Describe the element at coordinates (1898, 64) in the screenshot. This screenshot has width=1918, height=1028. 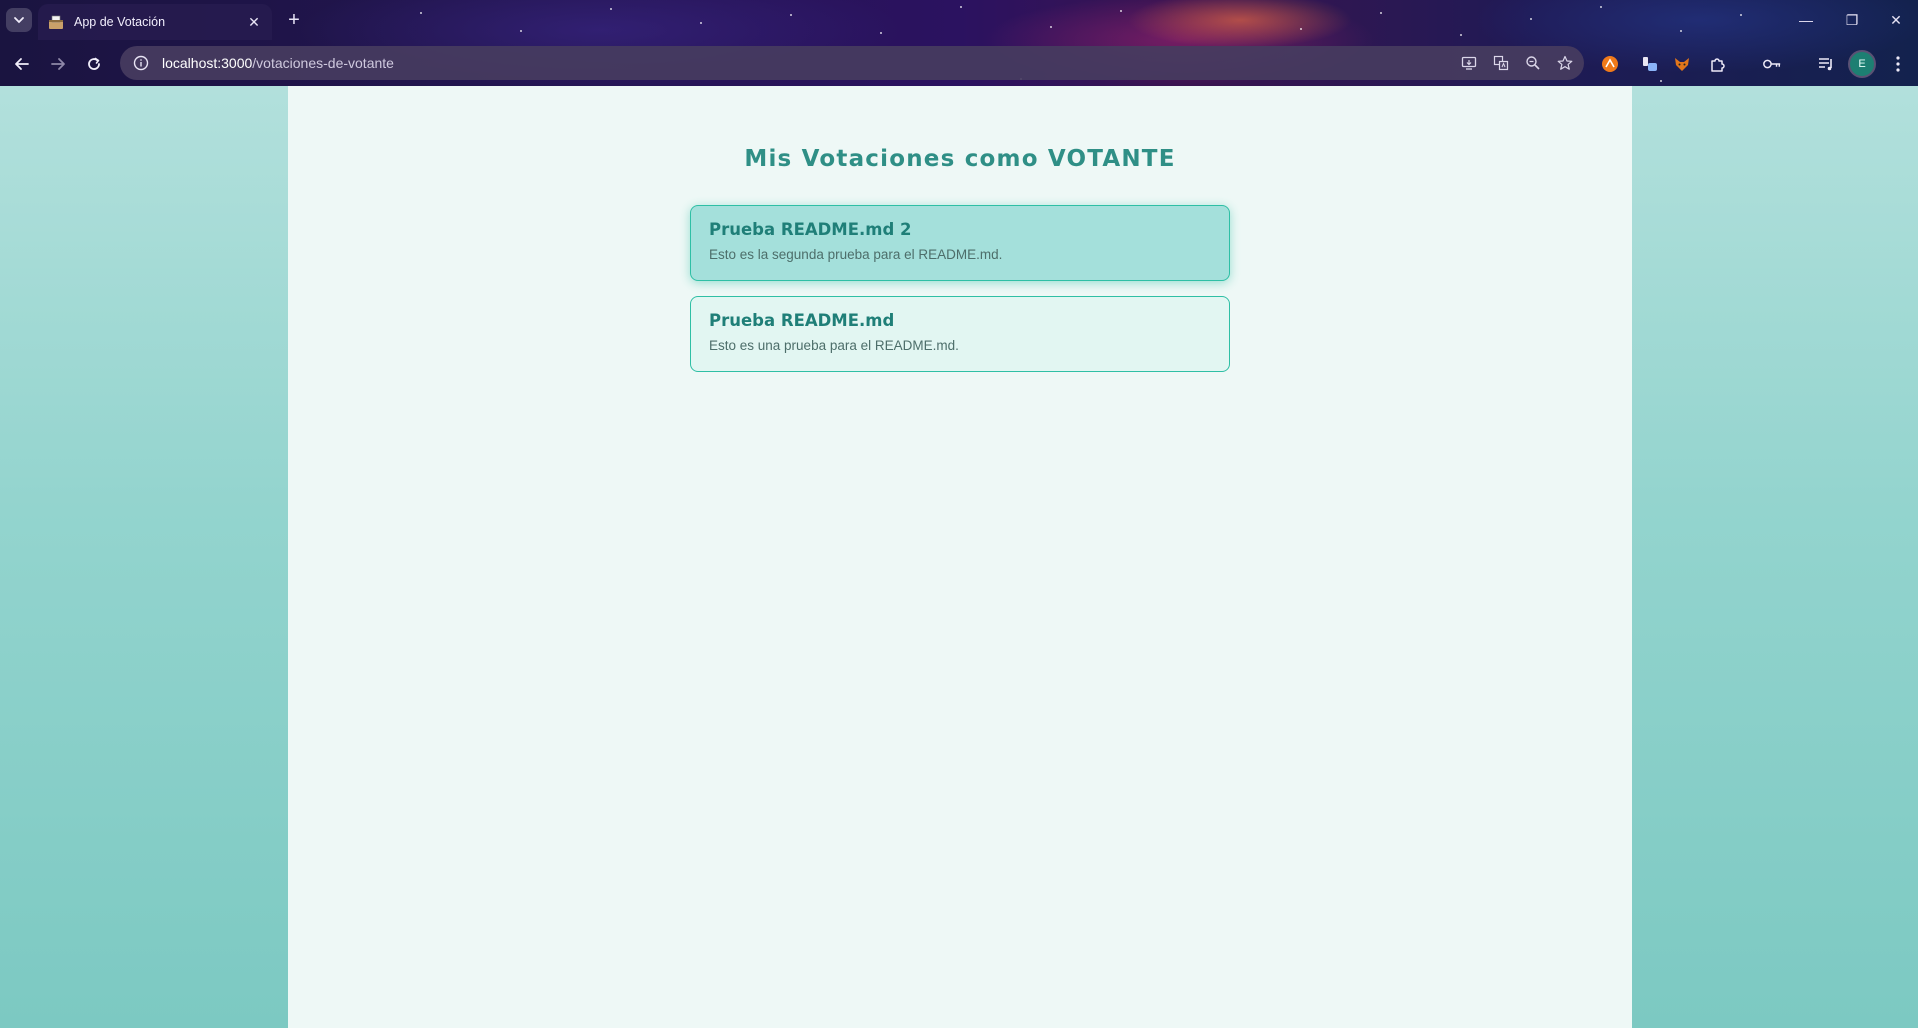
I see `browser-menu-icon` at that location.